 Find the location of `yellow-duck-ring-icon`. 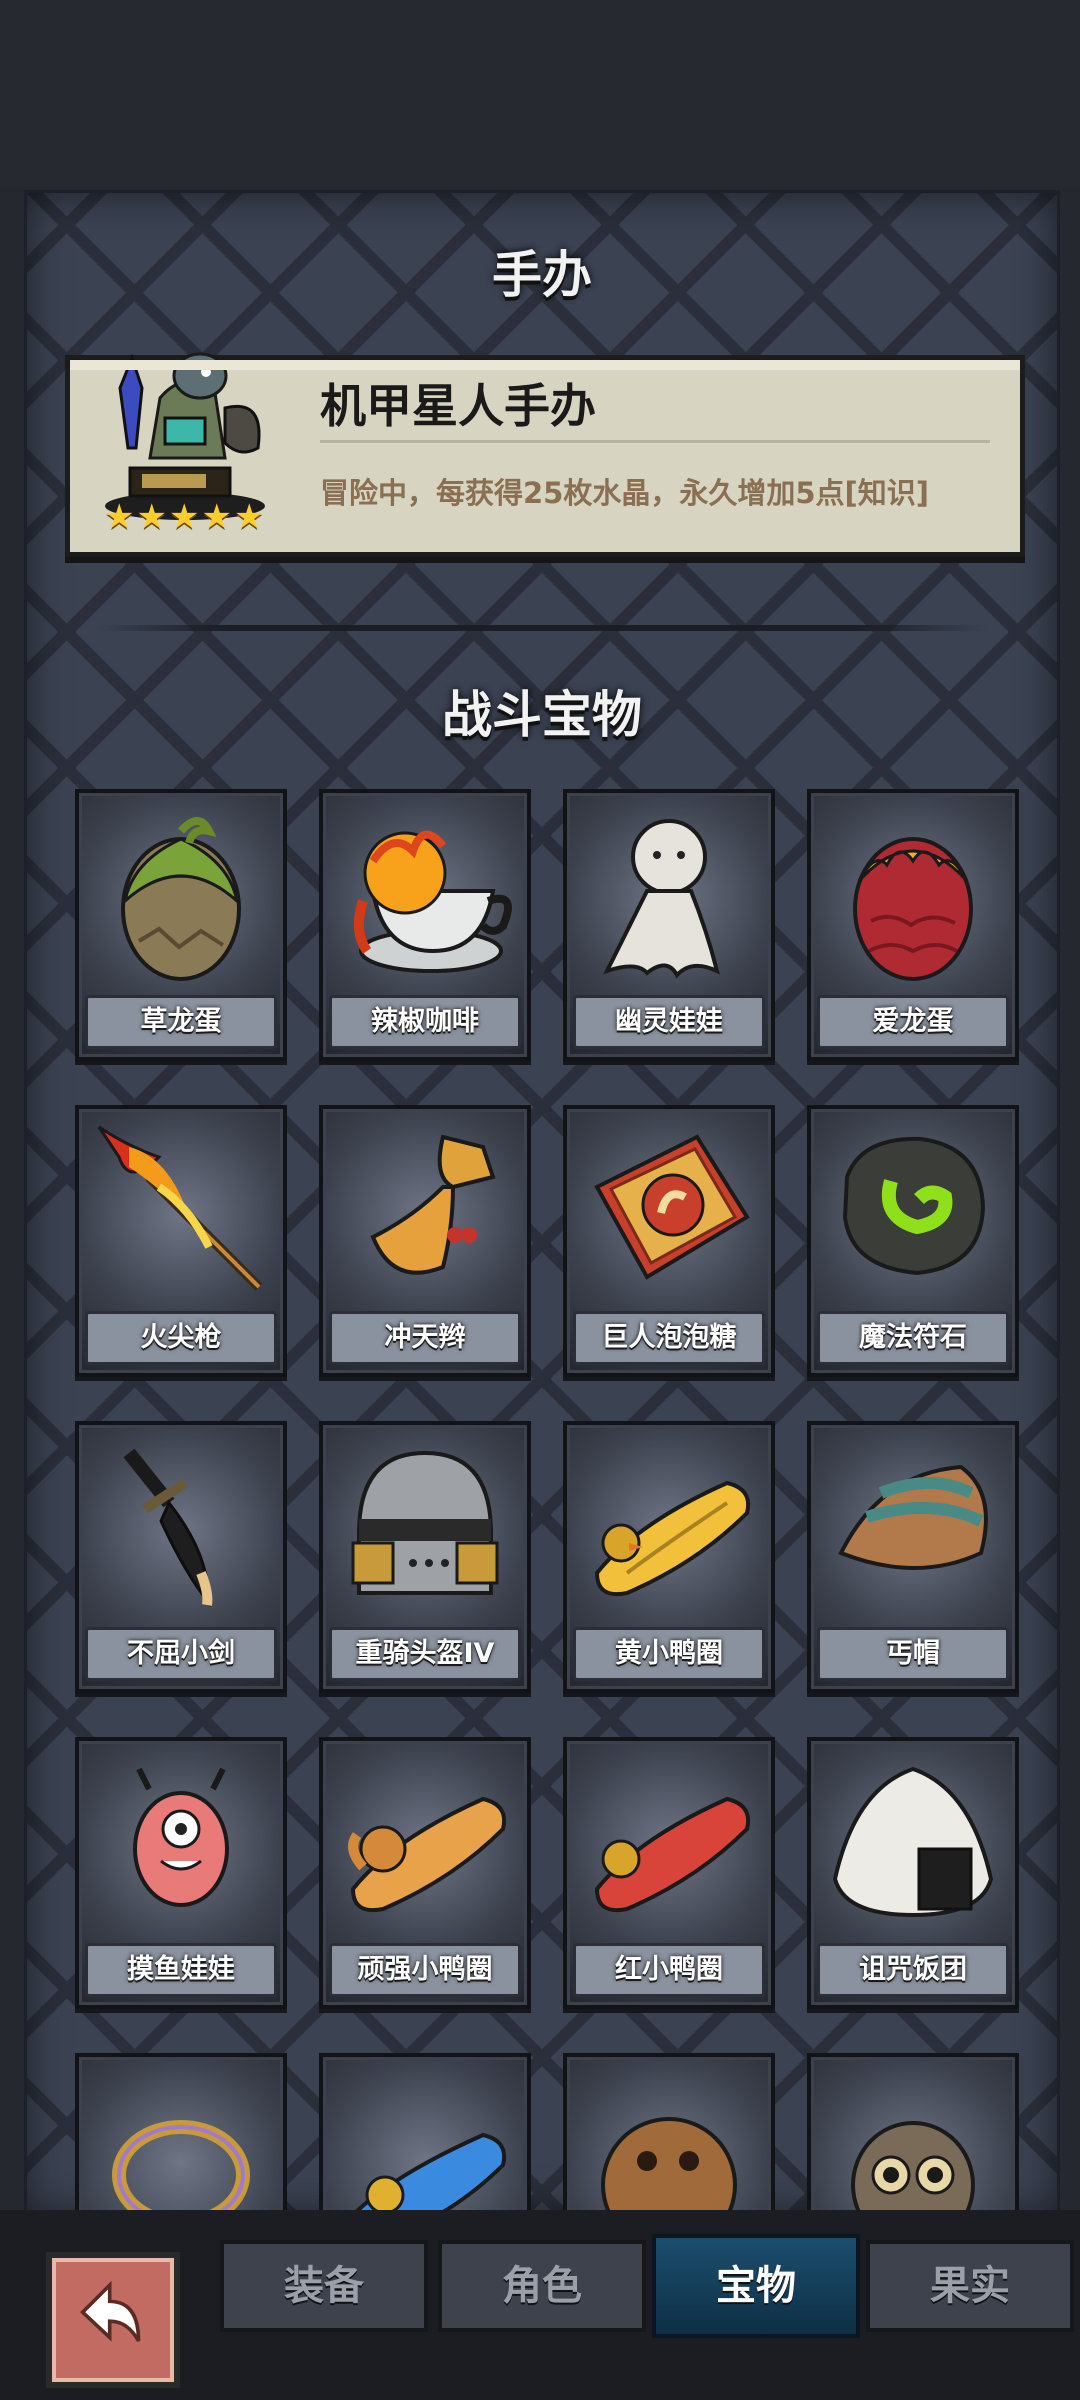

yellow-duck-ring-icon is located at coordinates (672, 1538).